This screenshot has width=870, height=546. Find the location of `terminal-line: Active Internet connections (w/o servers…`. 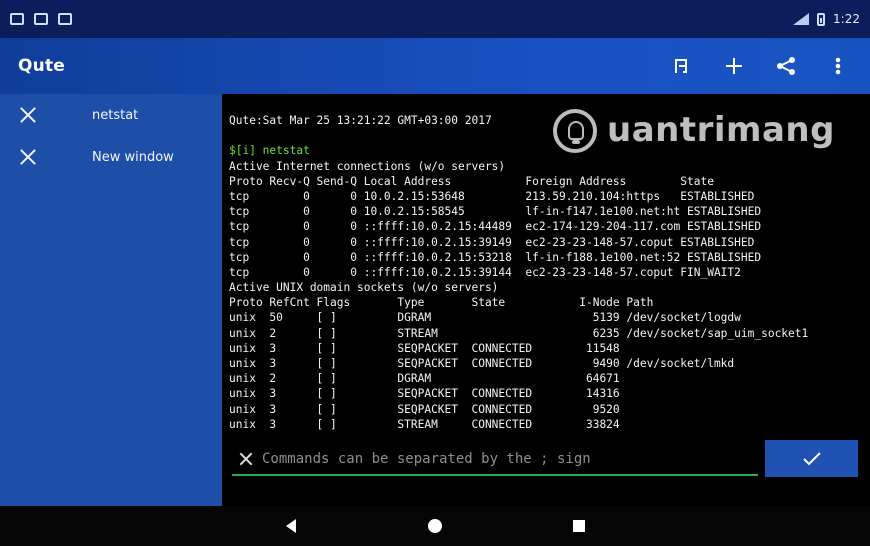

terminal-line: Active Internet connections (w/o servers… is located at coordinates (367, 166).